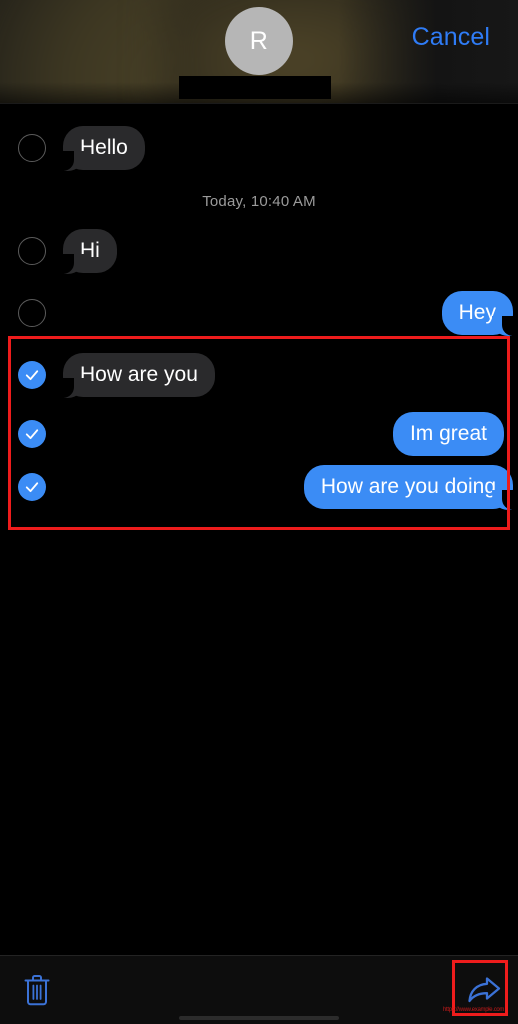 Image resolution: width=518 pixels, height=1024 pixels. What do you see at coordinates (259, 437) in the screenshot?
I see `message-row-selected: Im great` at bounding box center [259, 437].